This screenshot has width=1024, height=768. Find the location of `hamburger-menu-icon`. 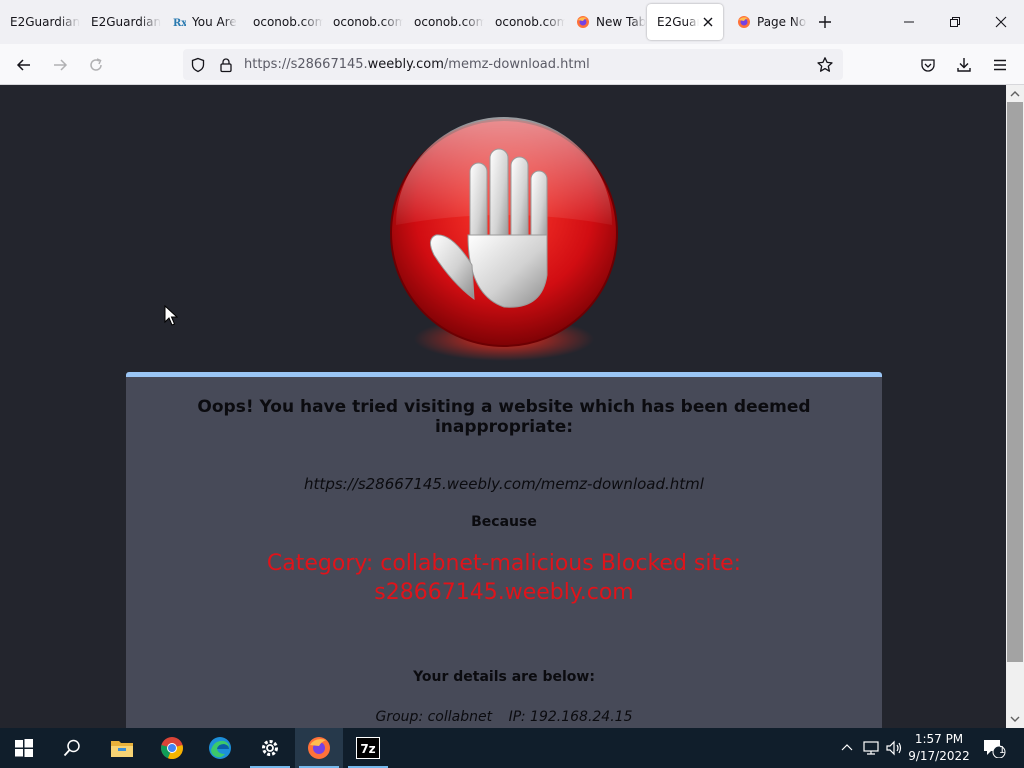

hamburger-menu-icon is located at coordinates (1000, 65).